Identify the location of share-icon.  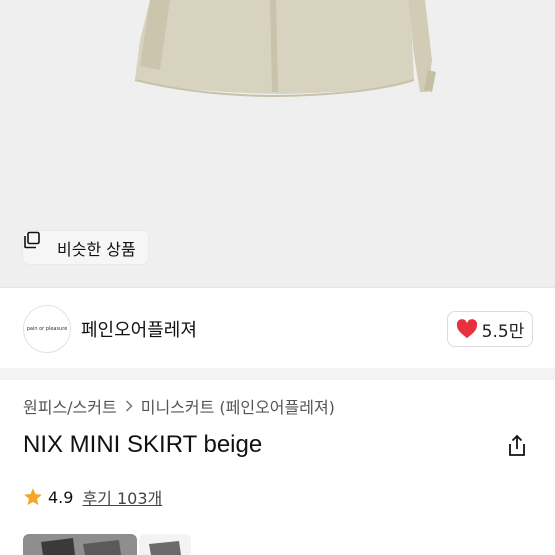
(517, 445).